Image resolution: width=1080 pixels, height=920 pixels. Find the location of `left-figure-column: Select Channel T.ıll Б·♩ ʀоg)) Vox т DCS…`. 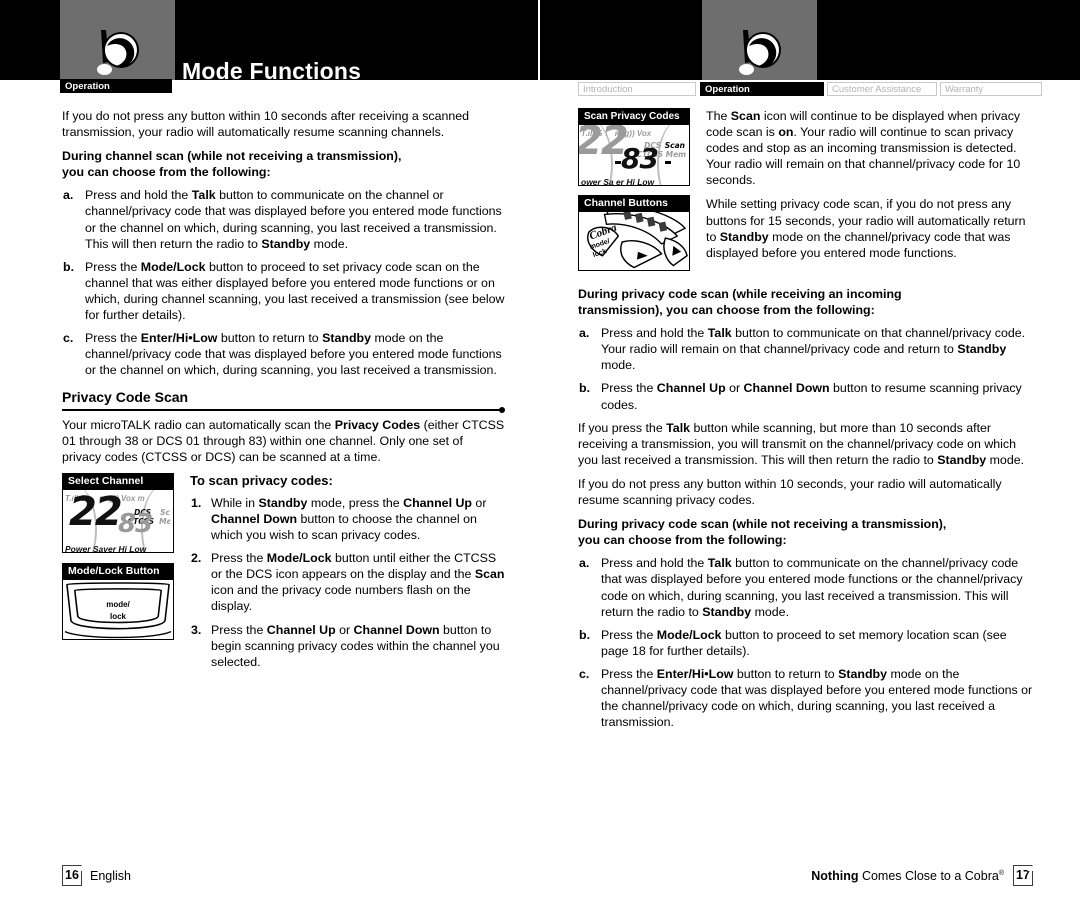

left-figure-column: Select Channel T.ıll Б·♩ ʀоg)) Vox т DCS… is located at coordinates (118, 556).